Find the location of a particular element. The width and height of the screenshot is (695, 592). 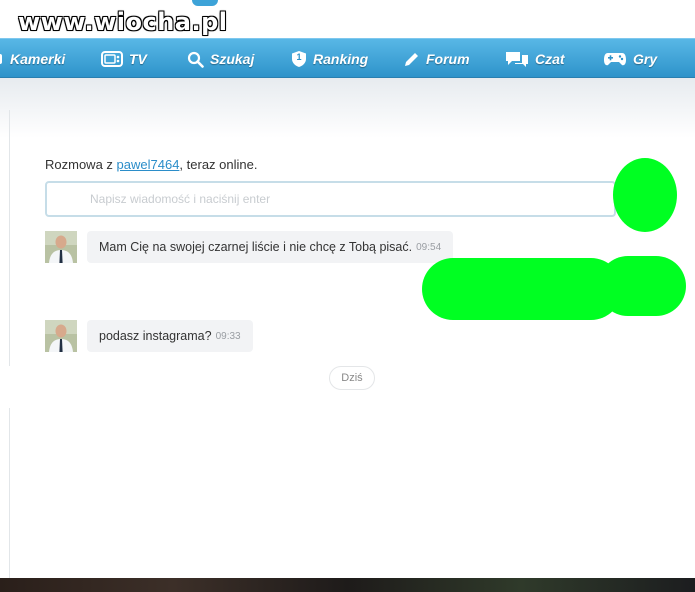

content-left-border is located at coordinates (9, 238).